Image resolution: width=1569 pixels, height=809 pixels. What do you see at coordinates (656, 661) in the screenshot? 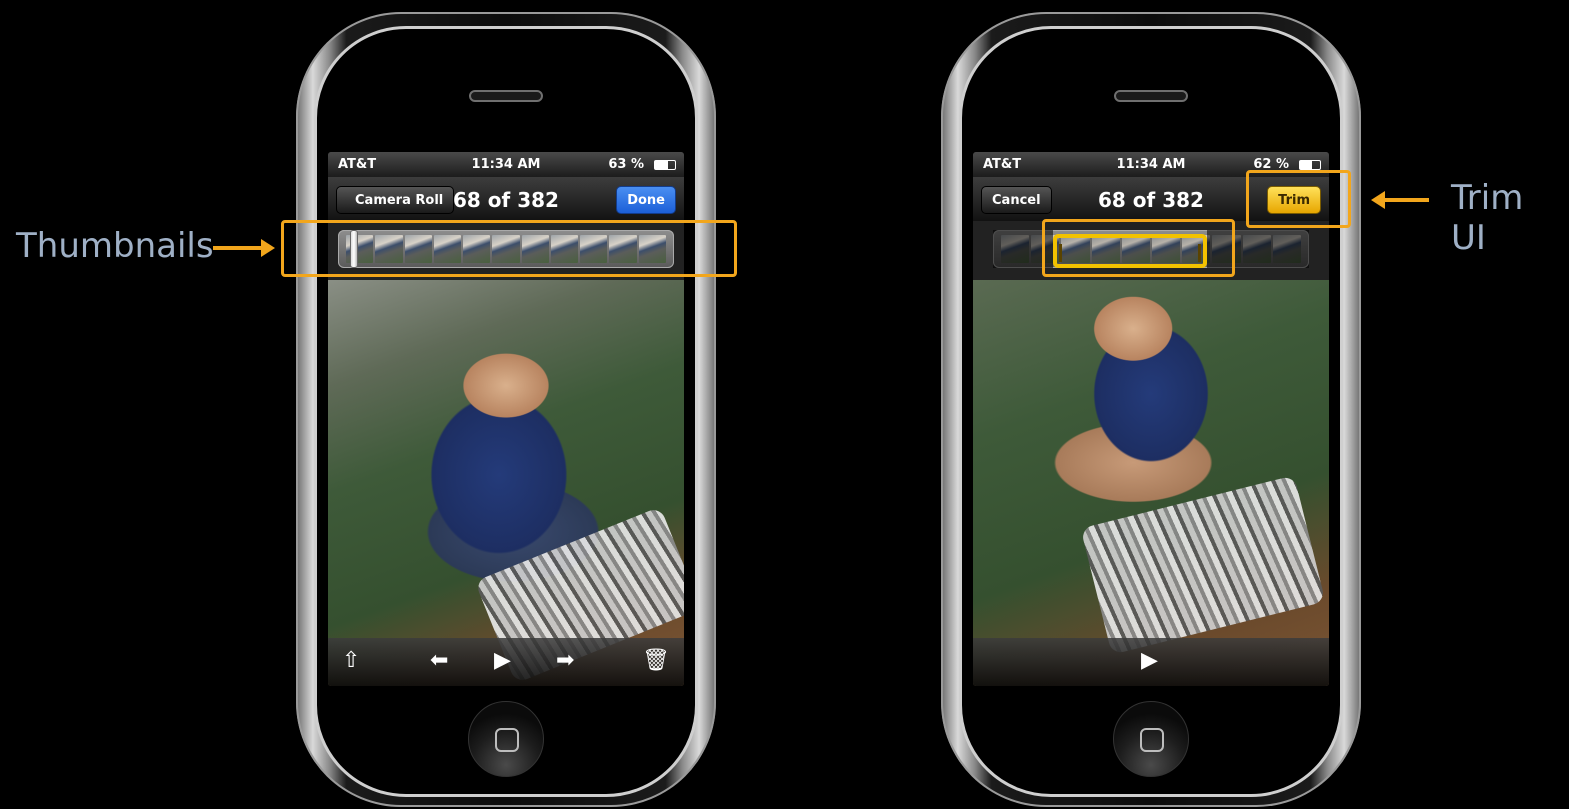
I see `trash-icon: 🗑` at bounding box center [656, 661].